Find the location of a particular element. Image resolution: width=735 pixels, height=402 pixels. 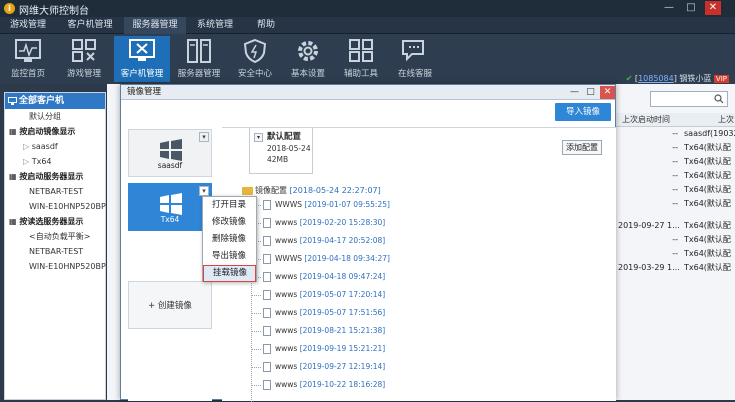

table-row: -- saasdf(19032 is located at coordinates (675, 134).